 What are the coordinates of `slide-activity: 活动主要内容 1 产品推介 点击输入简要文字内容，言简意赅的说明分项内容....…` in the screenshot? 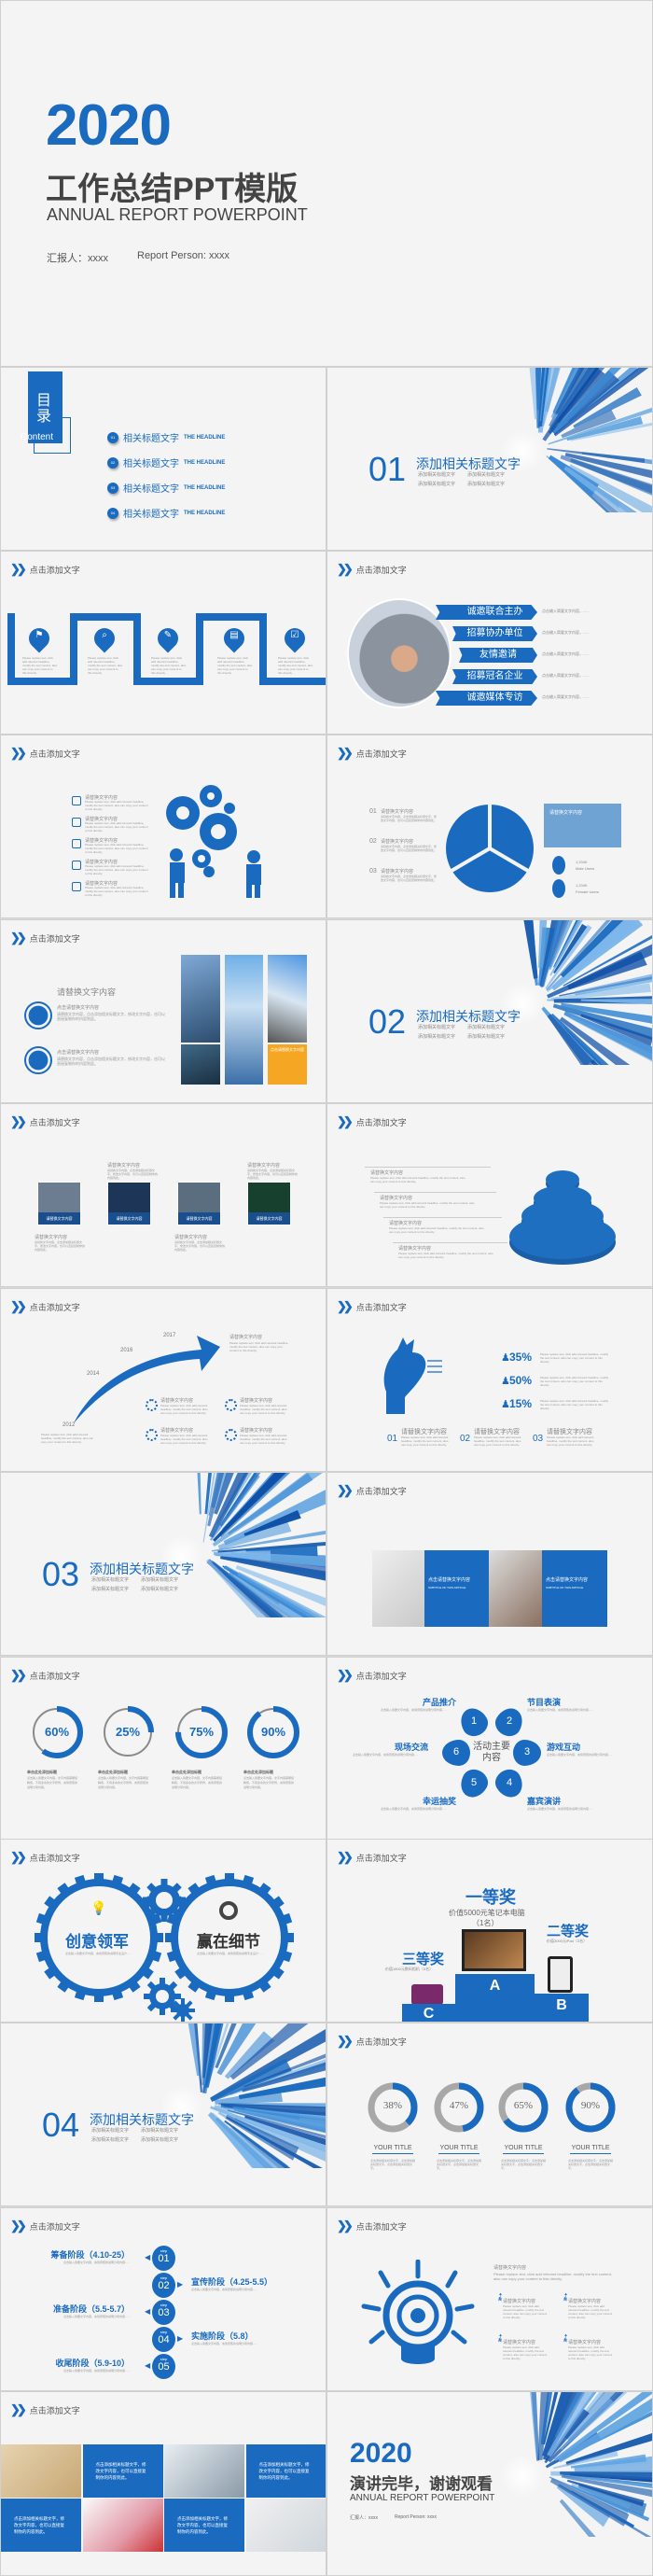 It's located at (489, 1749).